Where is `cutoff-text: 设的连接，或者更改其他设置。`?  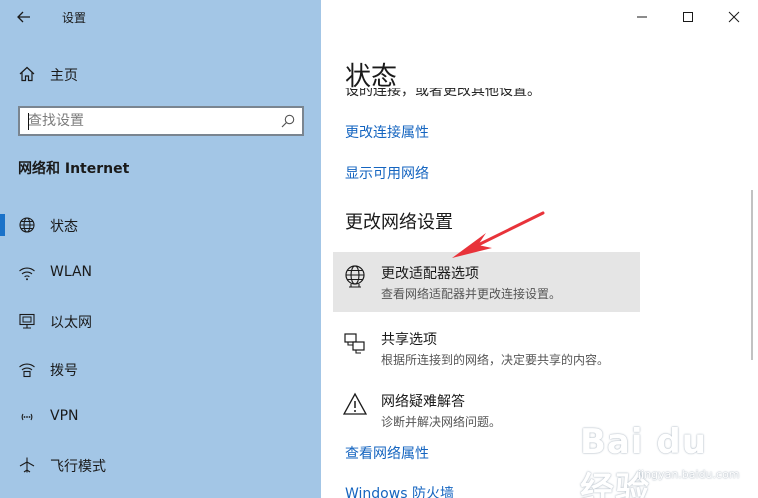
cutoff-text: 设的连接，或者更改其他设置。 is located at coordinates (535, 95).